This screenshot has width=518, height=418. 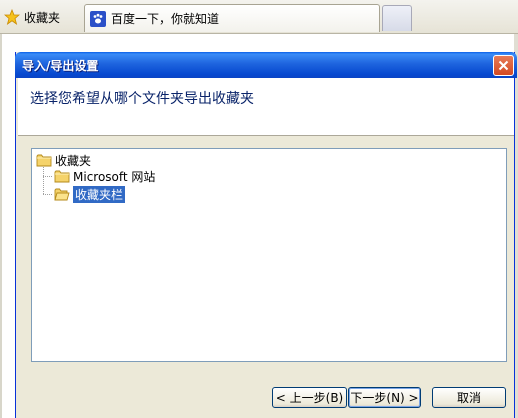 I want to click on instruction-text: 选择您希望从哪个文件夹导出收藏夹, so click(x=142, y=99).